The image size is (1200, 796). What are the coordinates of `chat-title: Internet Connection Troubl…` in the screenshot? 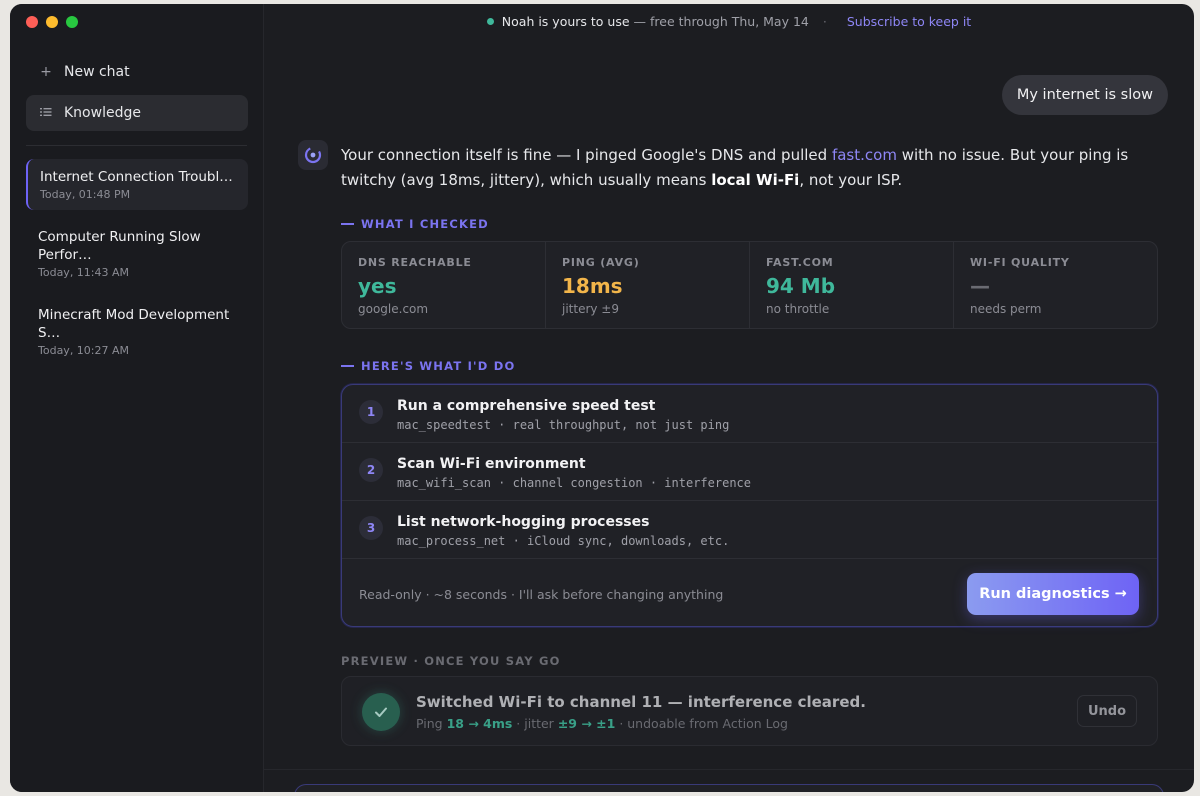 It's located at (136, 177).